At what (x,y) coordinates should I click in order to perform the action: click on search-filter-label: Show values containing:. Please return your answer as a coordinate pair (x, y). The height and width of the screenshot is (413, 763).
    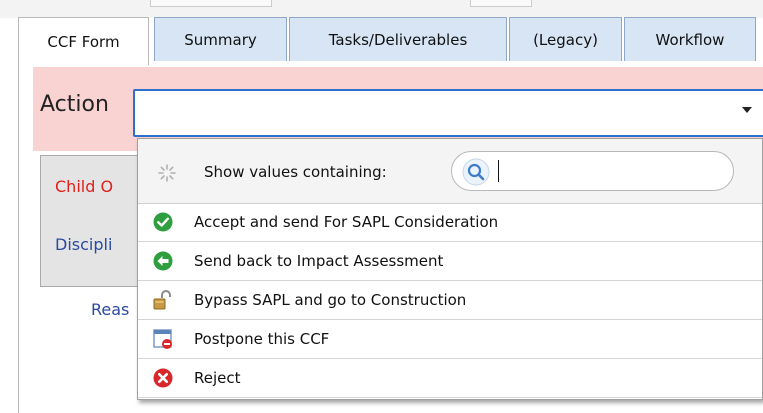
    Looking at the image, I should click on (295, 172).